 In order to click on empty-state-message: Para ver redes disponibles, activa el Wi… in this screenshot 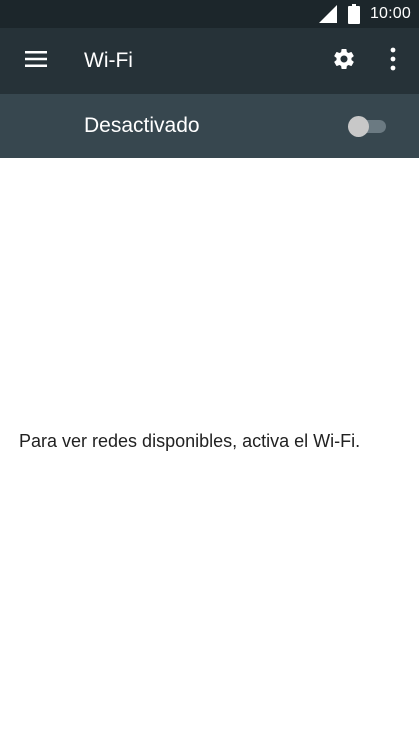, I will do `click(190, 441)`.